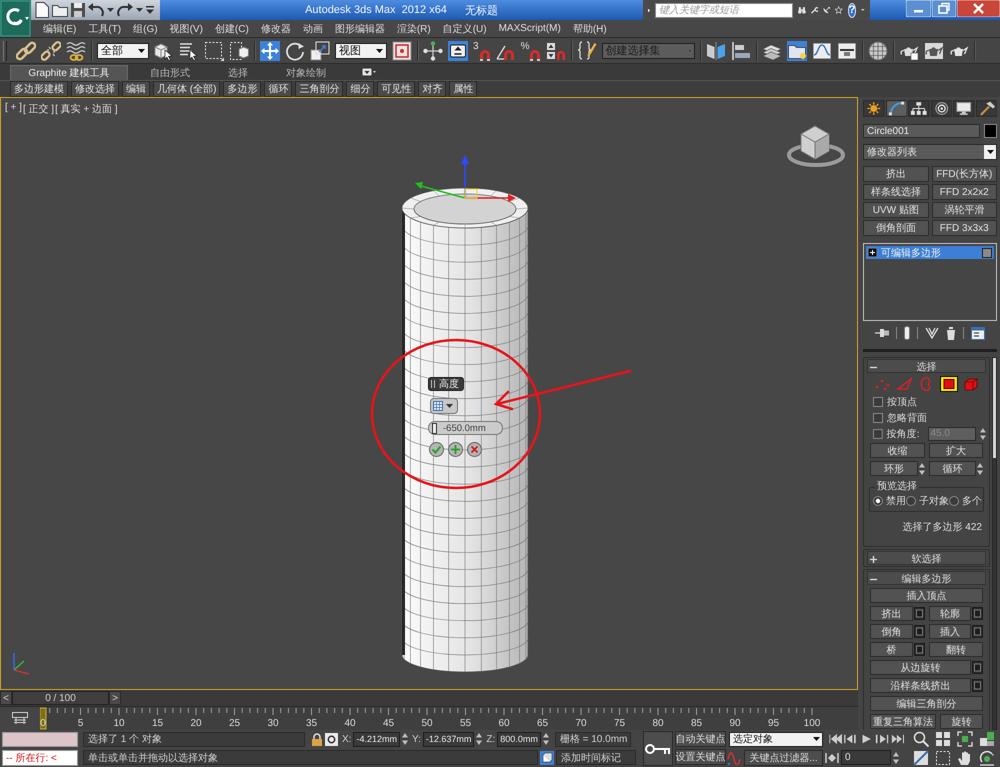 This screenshot has width=1000, height=767. Describe the element at coordinates (242, 89) in the screenshot. I see `ribbon-panel-button: 多边形` at that location.